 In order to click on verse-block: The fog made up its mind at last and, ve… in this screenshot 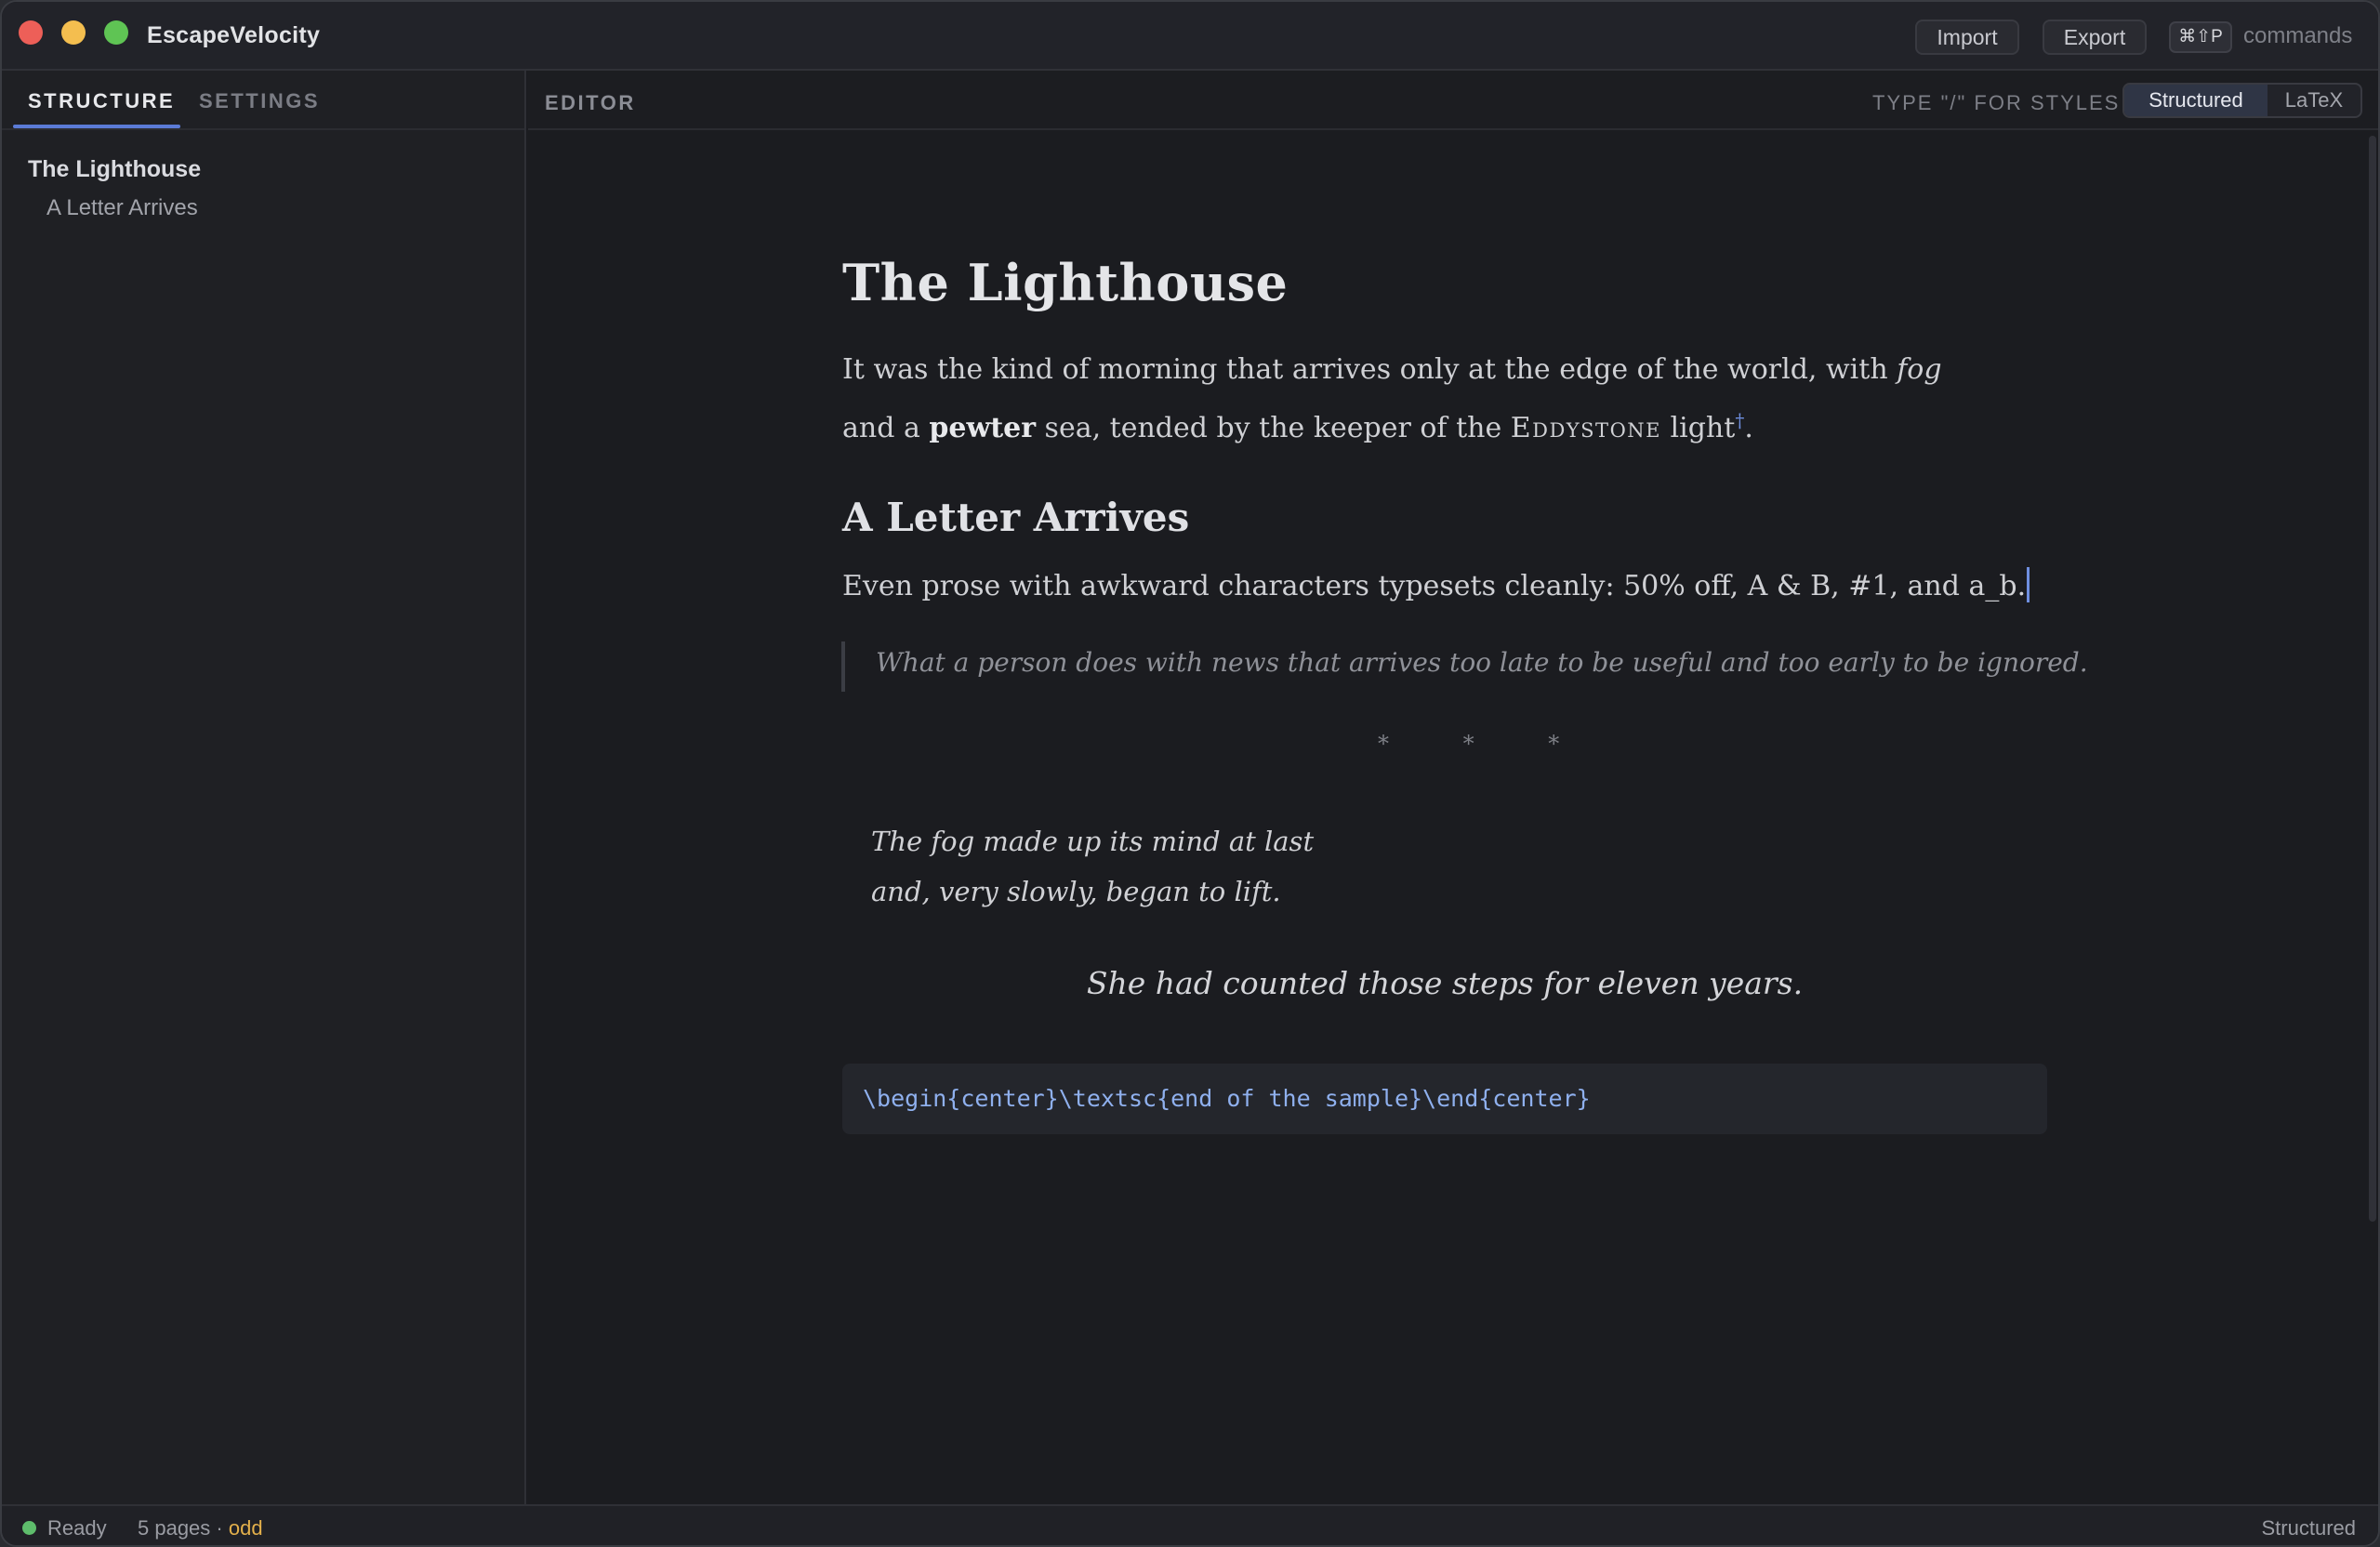, I will do `click(1092, 866)`.